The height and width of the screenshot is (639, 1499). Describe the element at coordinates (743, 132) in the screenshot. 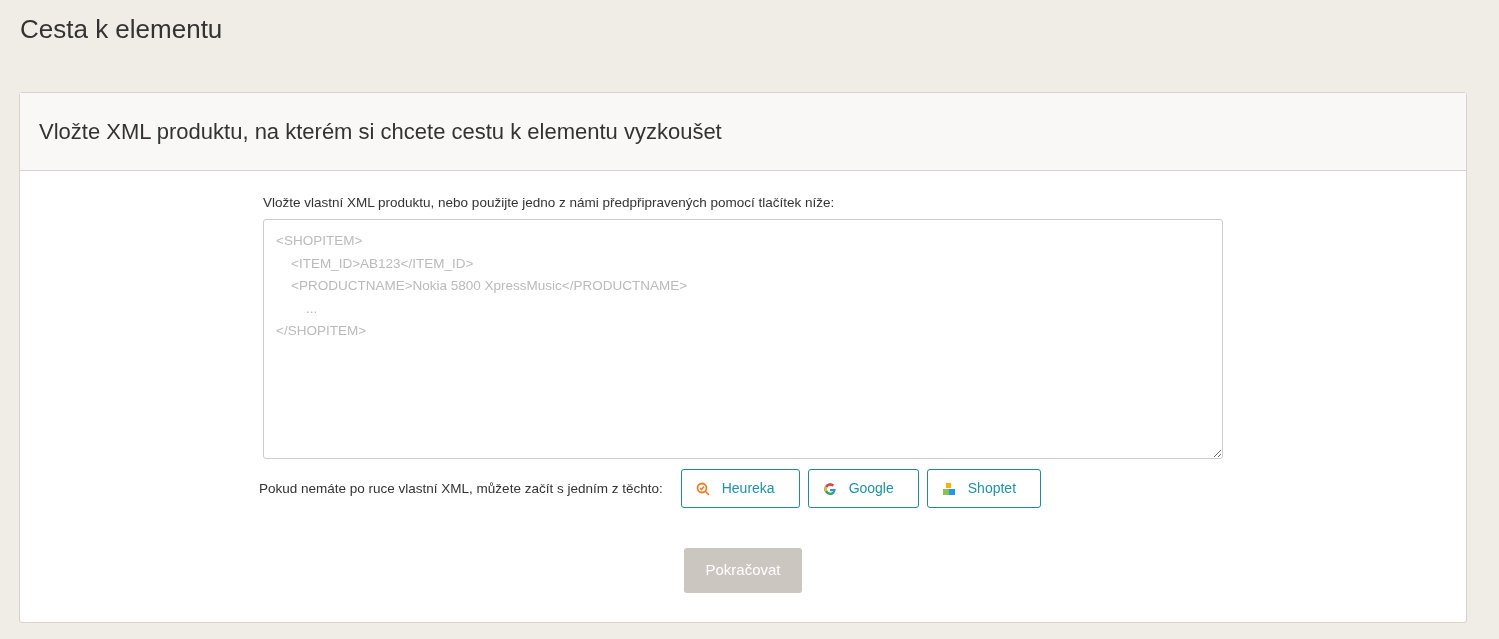

I see `card-header: Vložte XML produktu, na kterém si chcete cestu k elementu vyzkoušet` at that location.